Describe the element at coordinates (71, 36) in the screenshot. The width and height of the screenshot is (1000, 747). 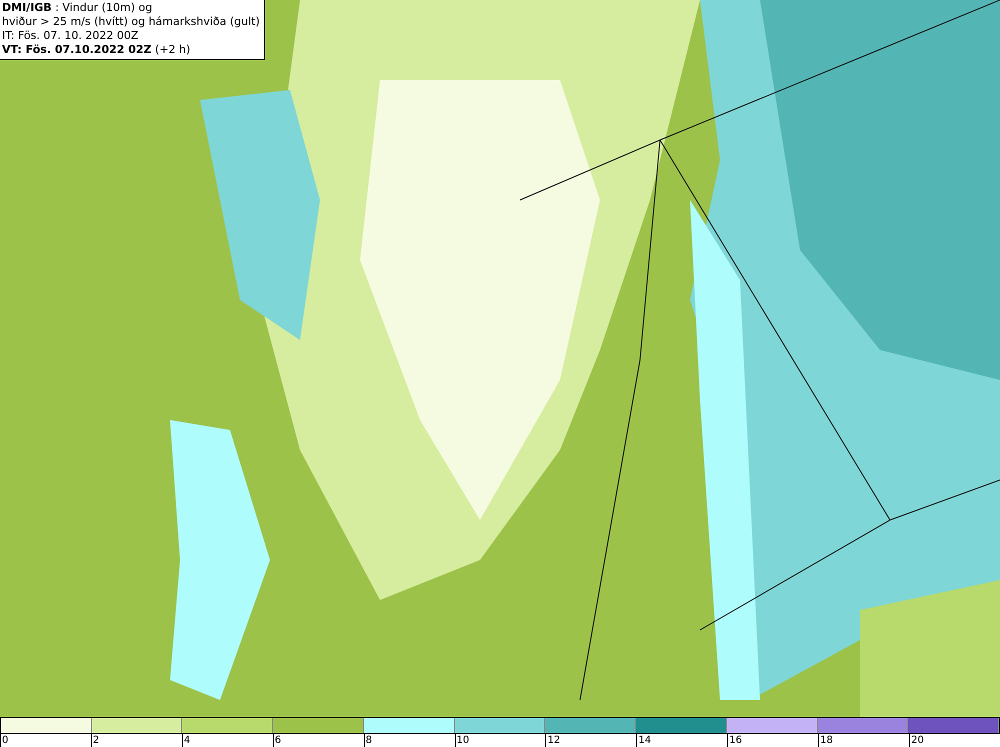
I see `header-line: IT: Fös. 07. 10. 2022 00Z` at that location.